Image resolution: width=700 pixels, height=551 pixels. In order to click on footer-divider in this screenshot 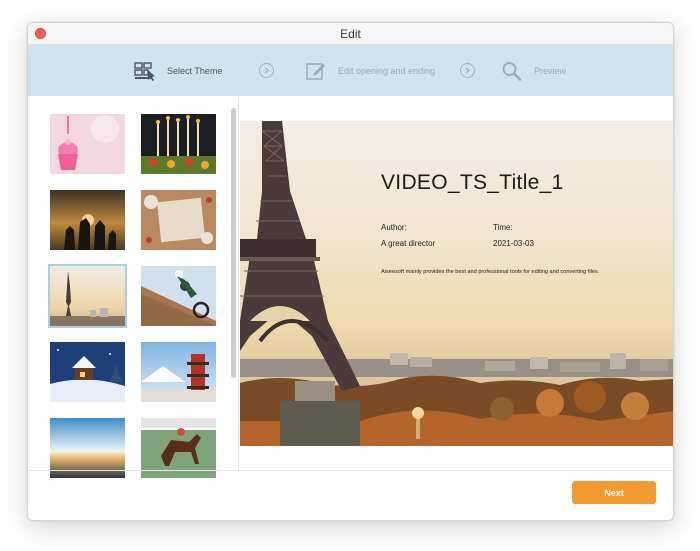, I will do `click(350, 470)`.